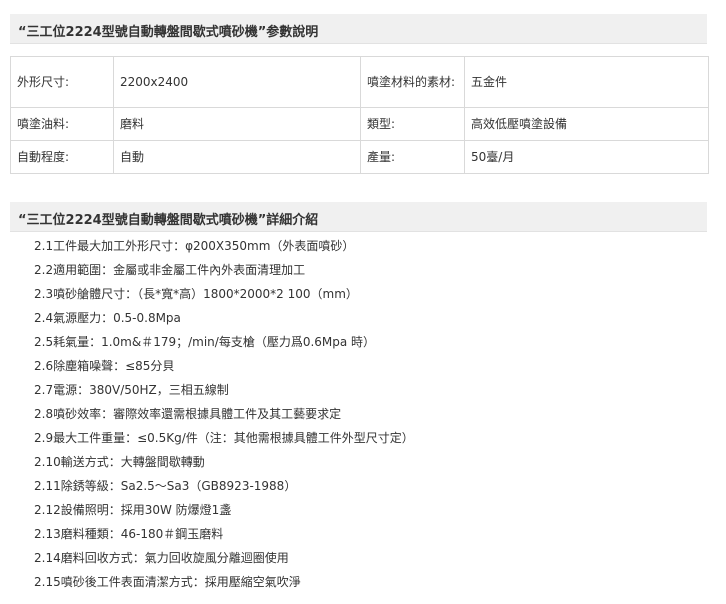  What do you see at coordinates (133, 510) in the screenshot?
I see `list-item: 2.12設備照明：採用30W 防爆燈1盞` at bounding box center [133, 510].